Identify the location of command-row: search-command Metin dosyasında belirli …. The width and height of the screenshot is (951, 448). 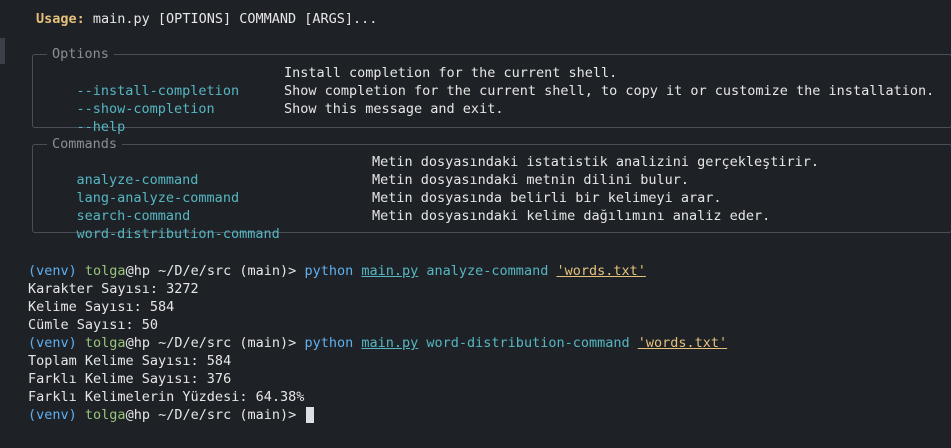
(383, 206).